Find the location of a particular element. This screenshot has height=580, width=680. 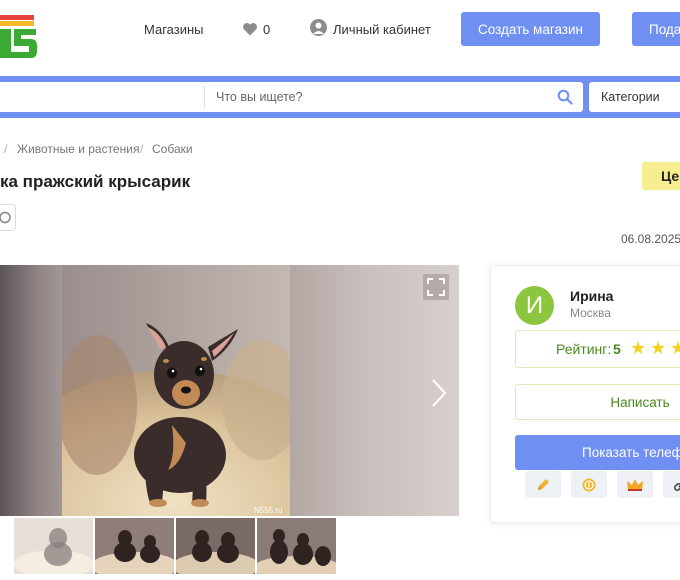

seller-city: Москва is located at coordinates (590, 313).